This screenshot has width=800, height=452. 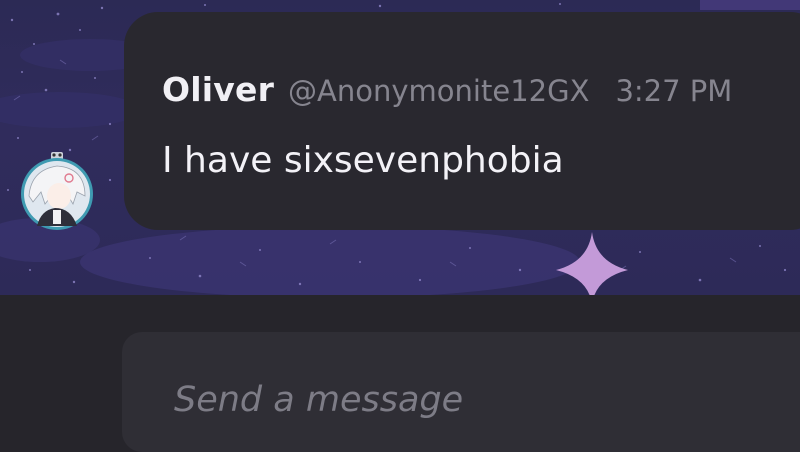 What do you see at coordinates (474, 400) in the screenshot?
I see `message-input` at bounding box center [474, 400].